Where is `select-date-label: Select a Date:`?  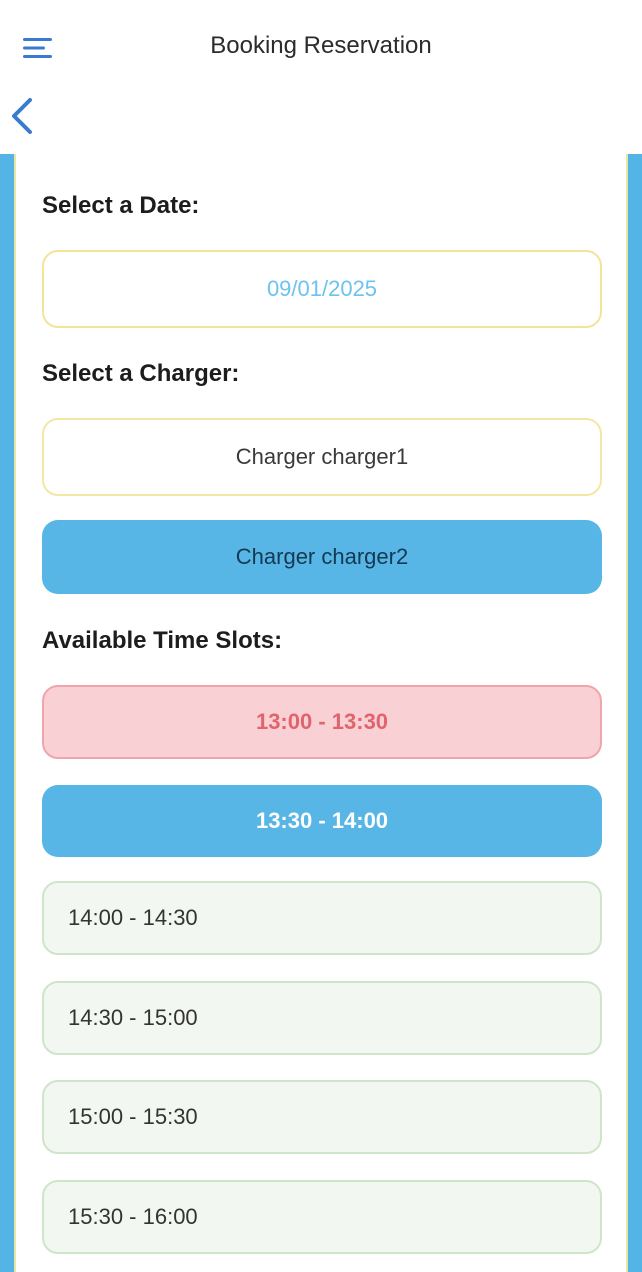
select-date-label: Select a Date: is located at coordinates (121, 205).